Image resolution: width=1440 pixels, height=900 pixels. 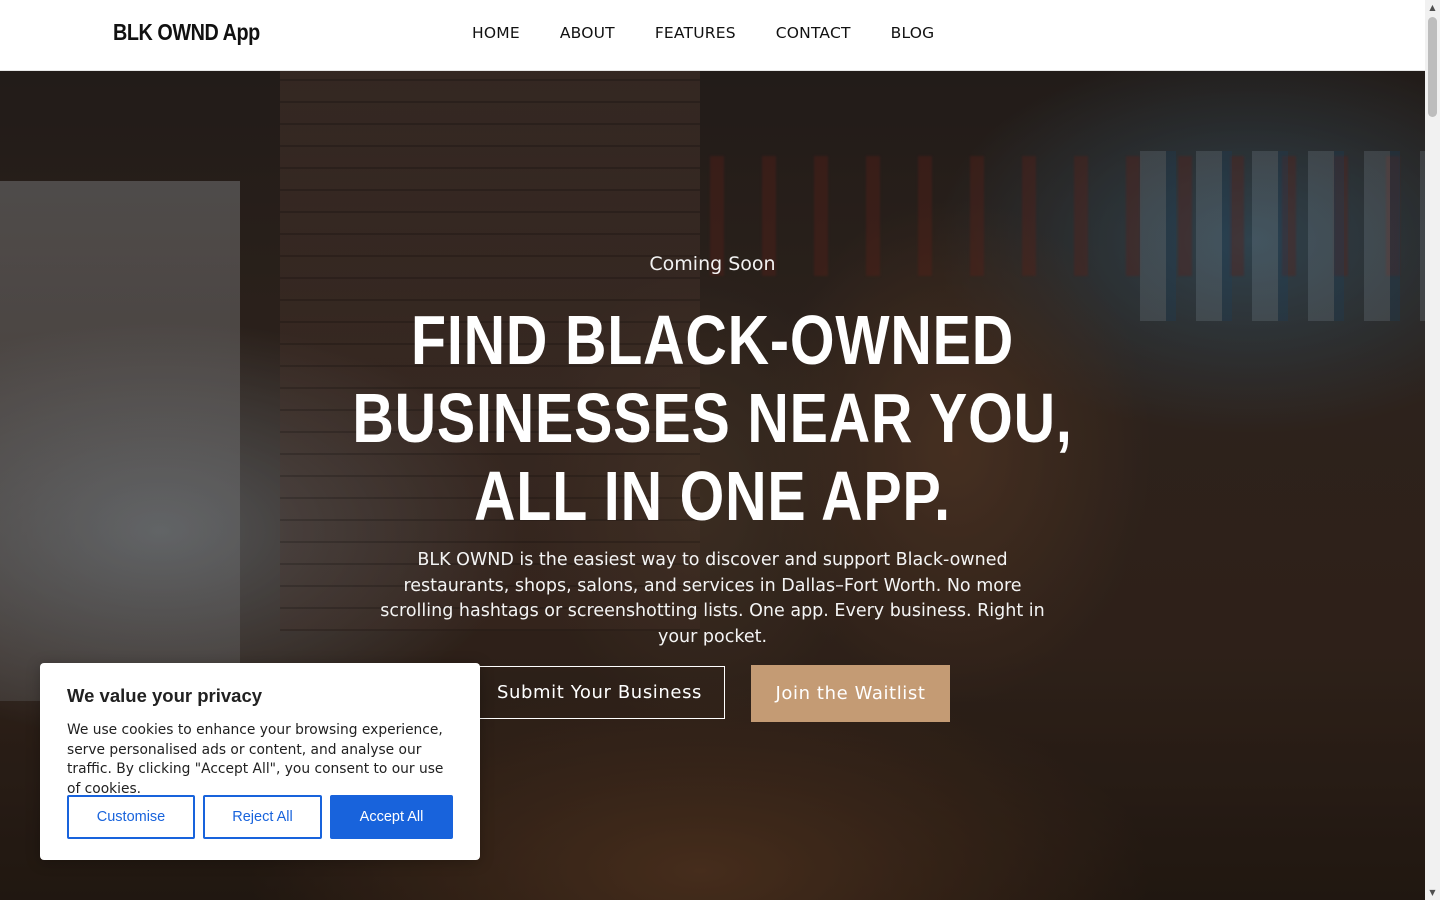 What do you see at coordinates (262, 817) in the screenshot?
I see `cookie-reject-all-button: Reject All` at bounding box center [262, 817].